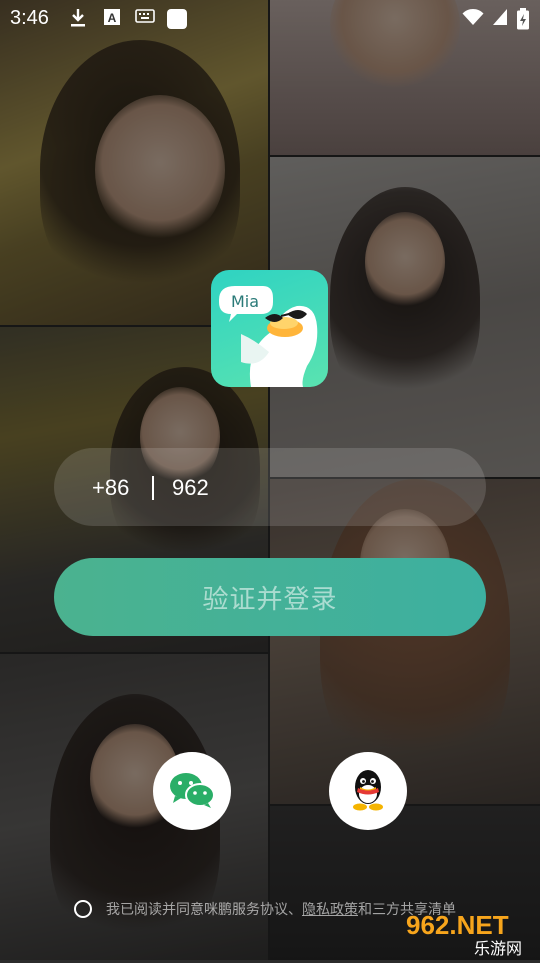  What do you see at coordinates (270, 18) in the screenshot?
I see `status-bar: 3:46 A` at bounding box center [270, 18].